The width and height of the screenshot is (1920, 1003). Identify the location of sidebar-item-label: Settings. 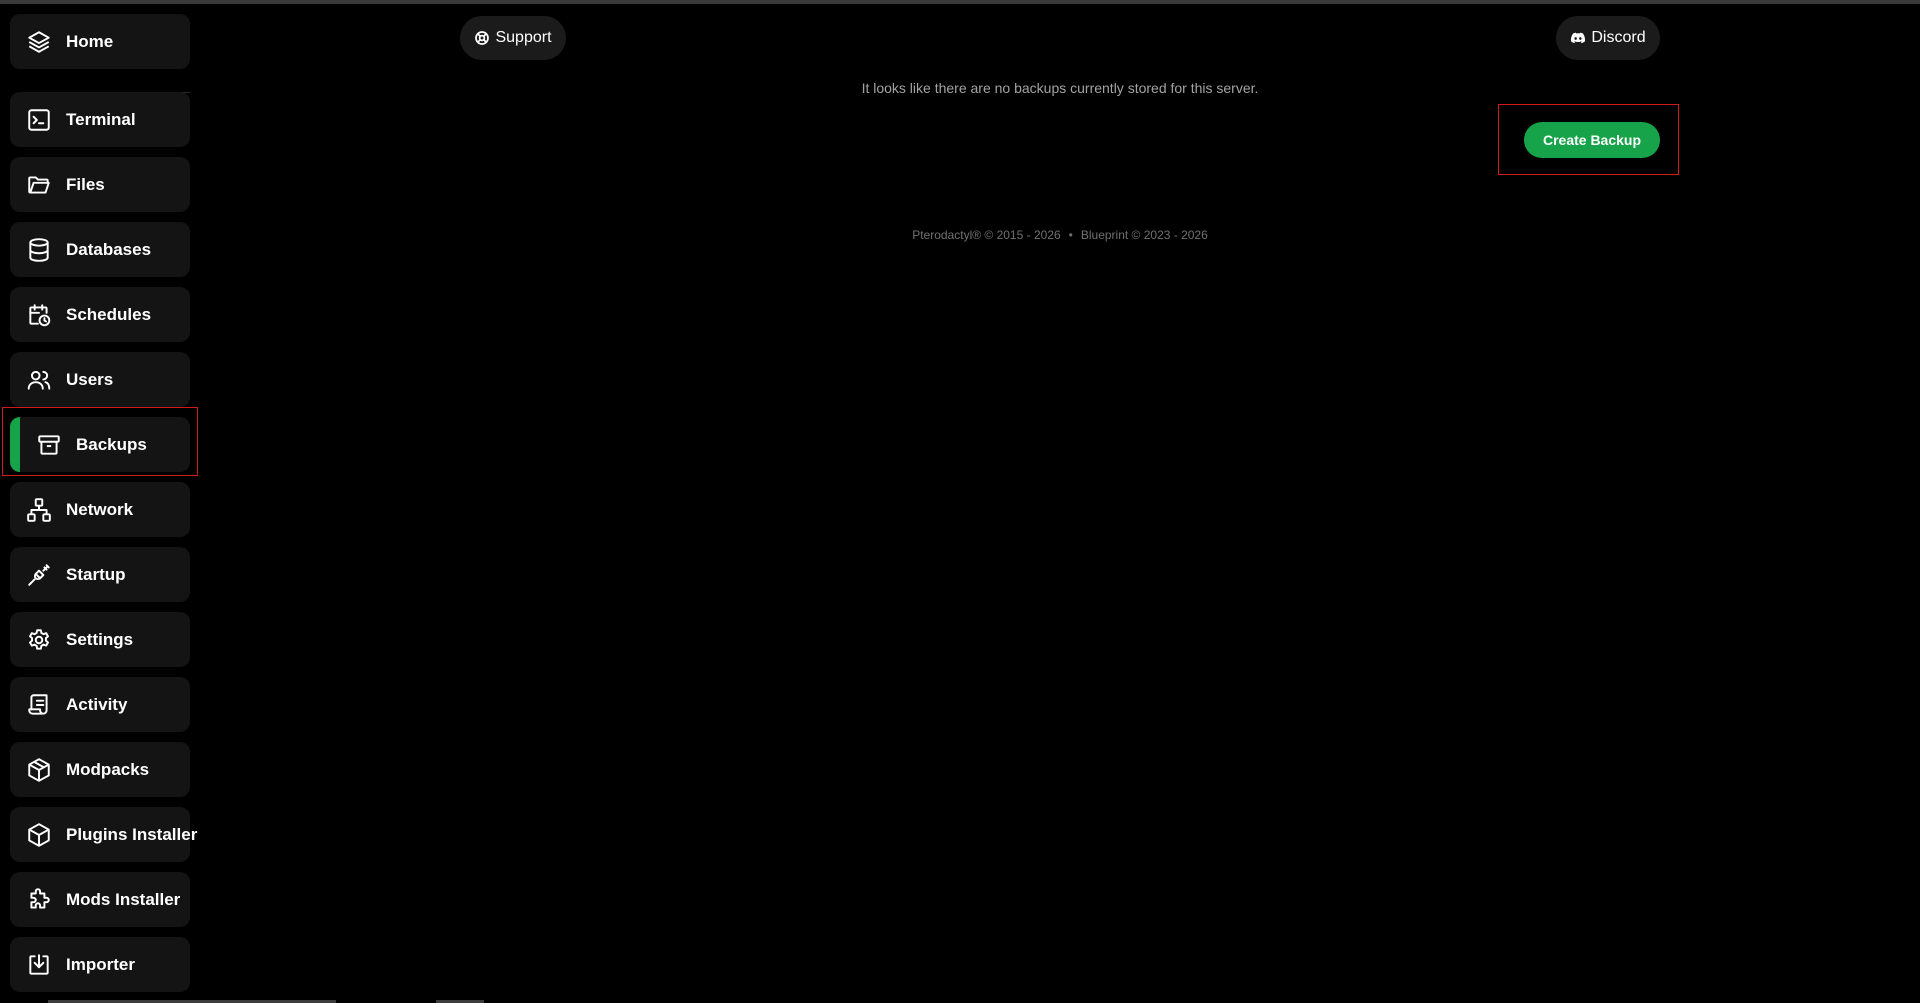
(100, 639).